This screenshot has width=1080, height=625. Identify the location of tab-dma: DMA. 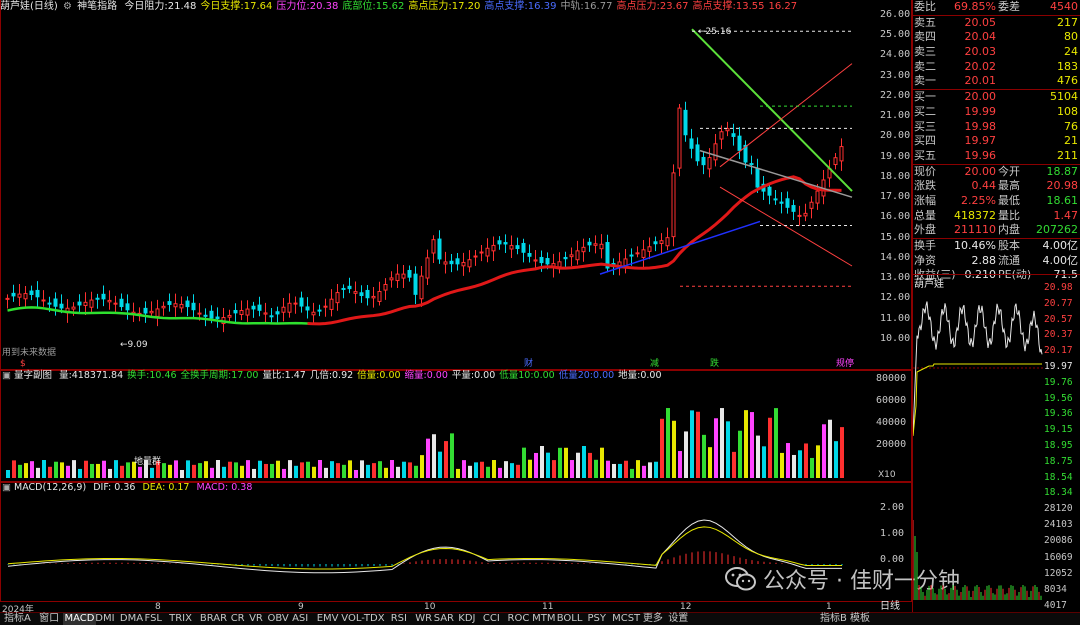
(131, 619).